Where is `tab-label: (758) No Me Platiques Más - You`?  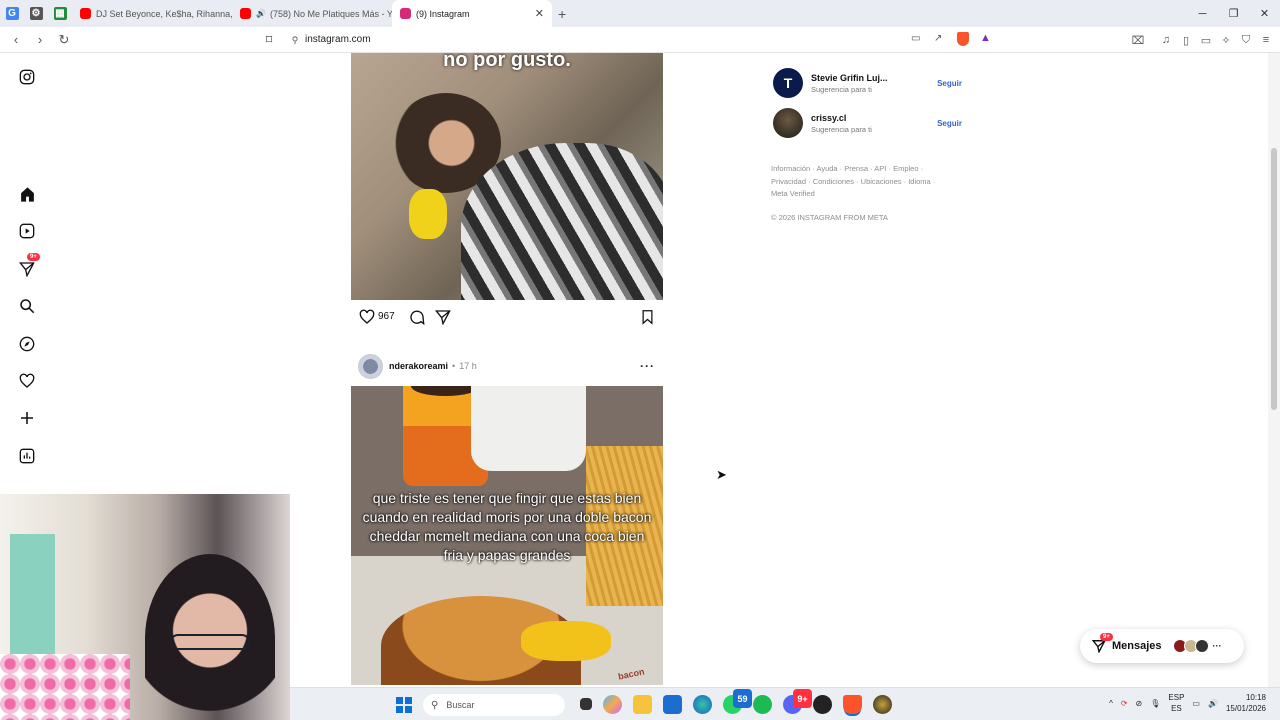 tab-label: (758) No Me Platiques Más - You is located at coordinates (330, 13).